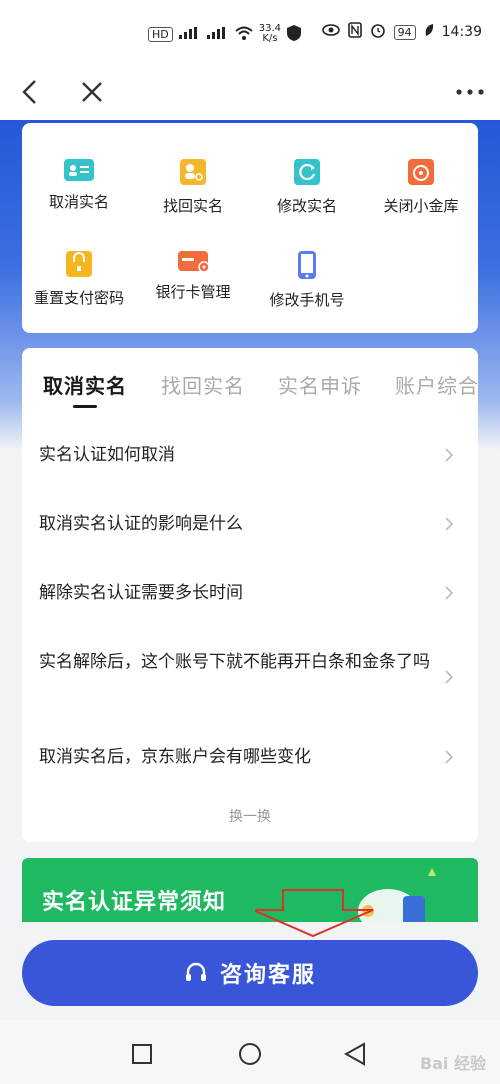 Image resolution: width=500 pixels, height=1084 pixels. I want to click on faq-question: 实名认证如何取消, so click(107, 455).